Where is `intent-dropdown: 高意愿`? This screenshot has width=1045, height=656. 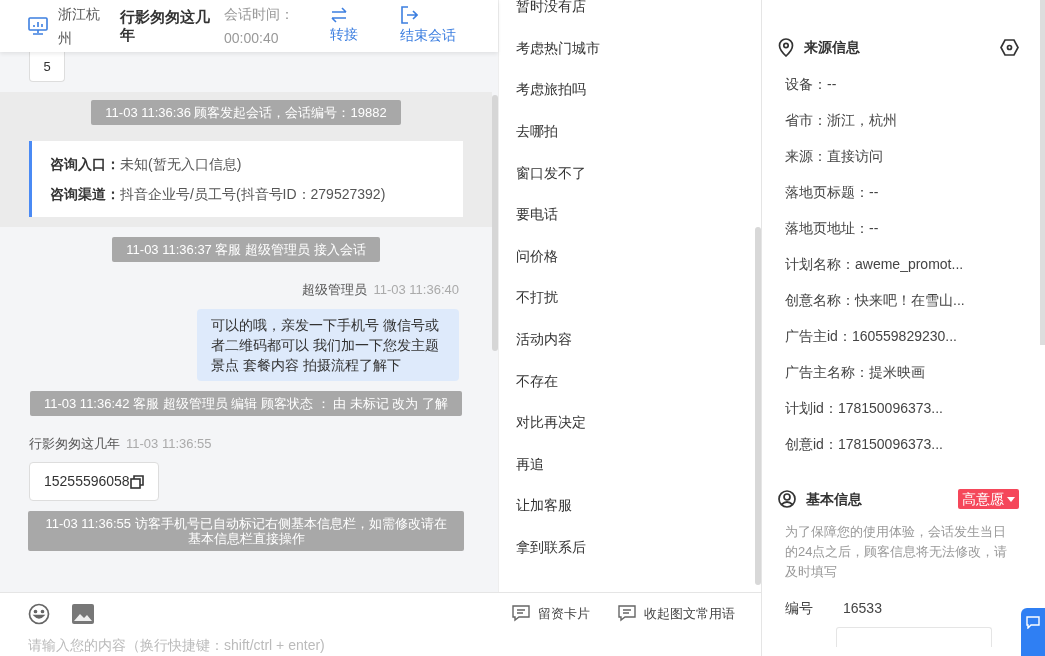
intent-dropdown: 高意愿 is located at coordinates (988, 499).